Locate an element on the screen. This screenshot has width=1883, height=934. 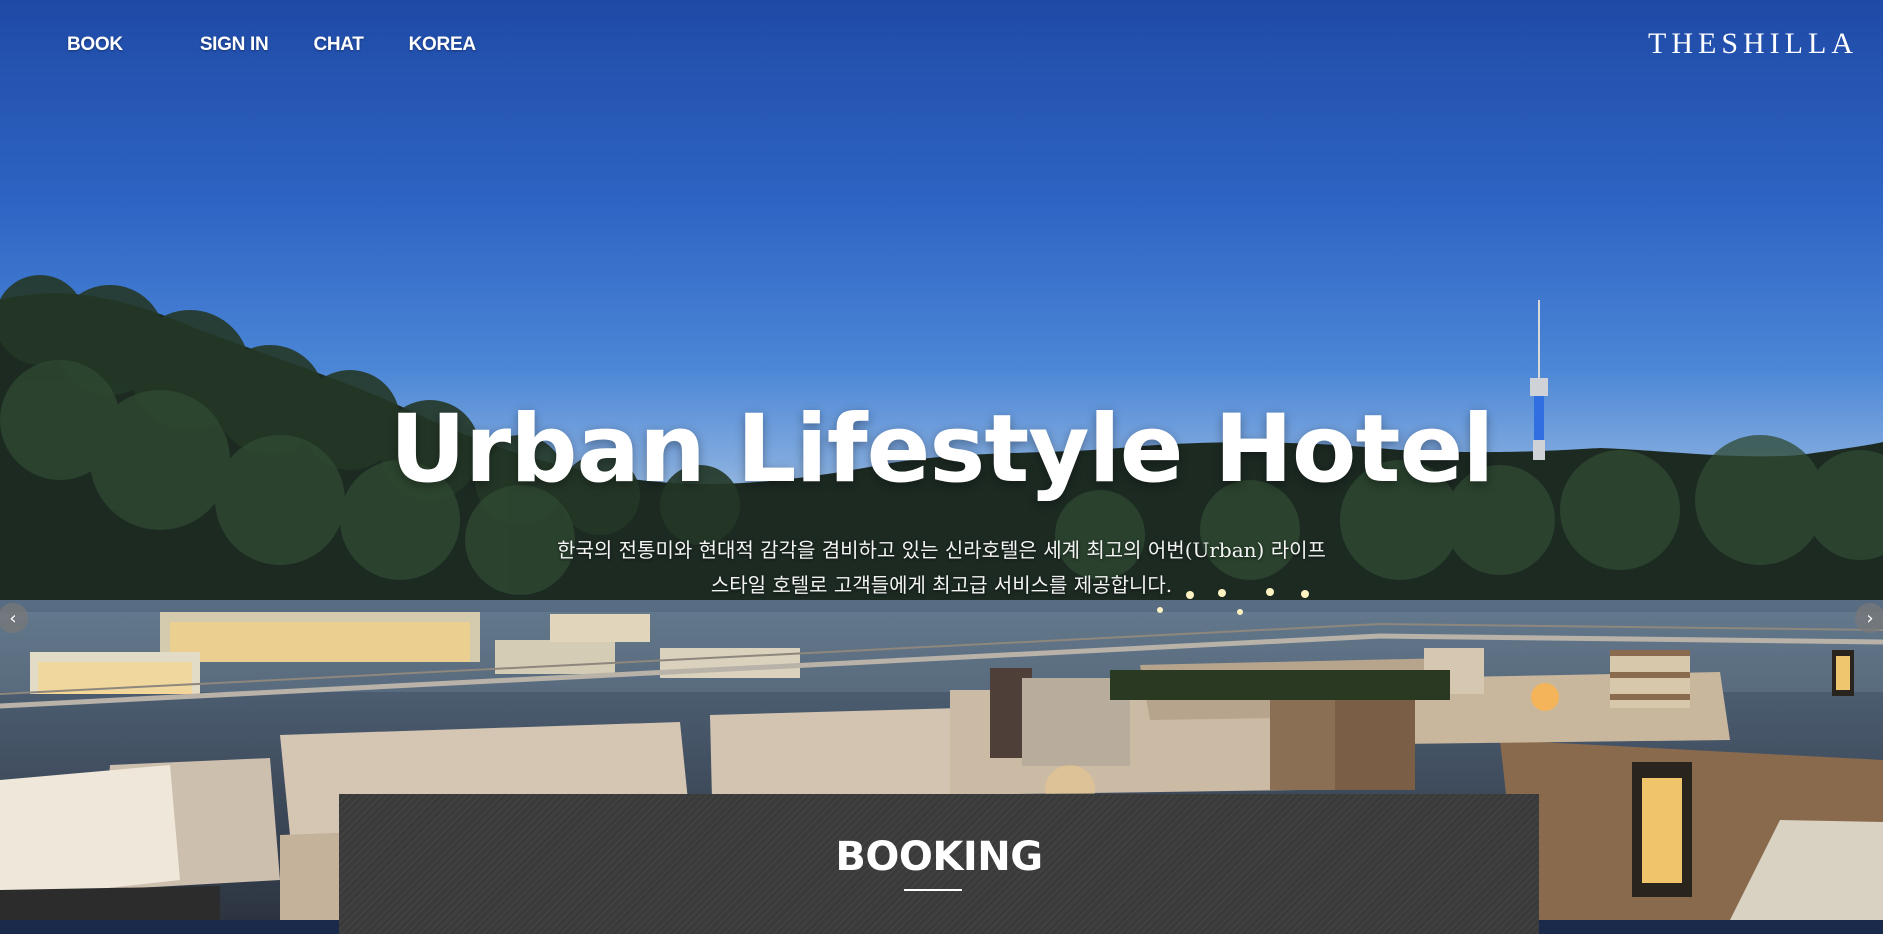
nav-sign-in-link: SIGN IN is located at coordinates (234, 45).